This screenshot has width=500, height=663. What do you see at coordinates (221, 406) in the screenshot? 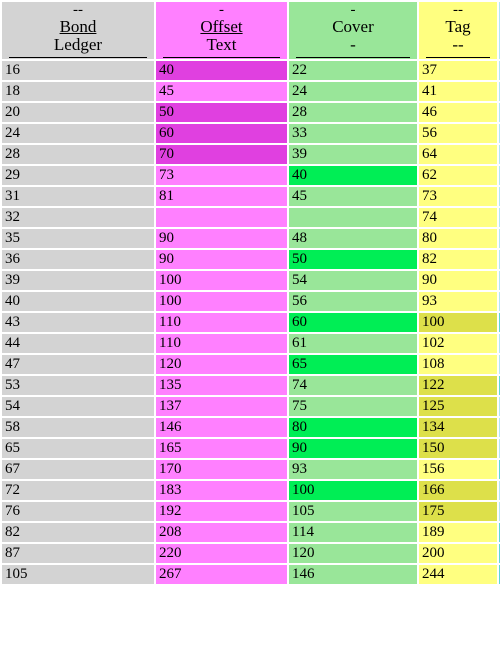
I see `cell-offset: 137` at bounding box center [221, 406].